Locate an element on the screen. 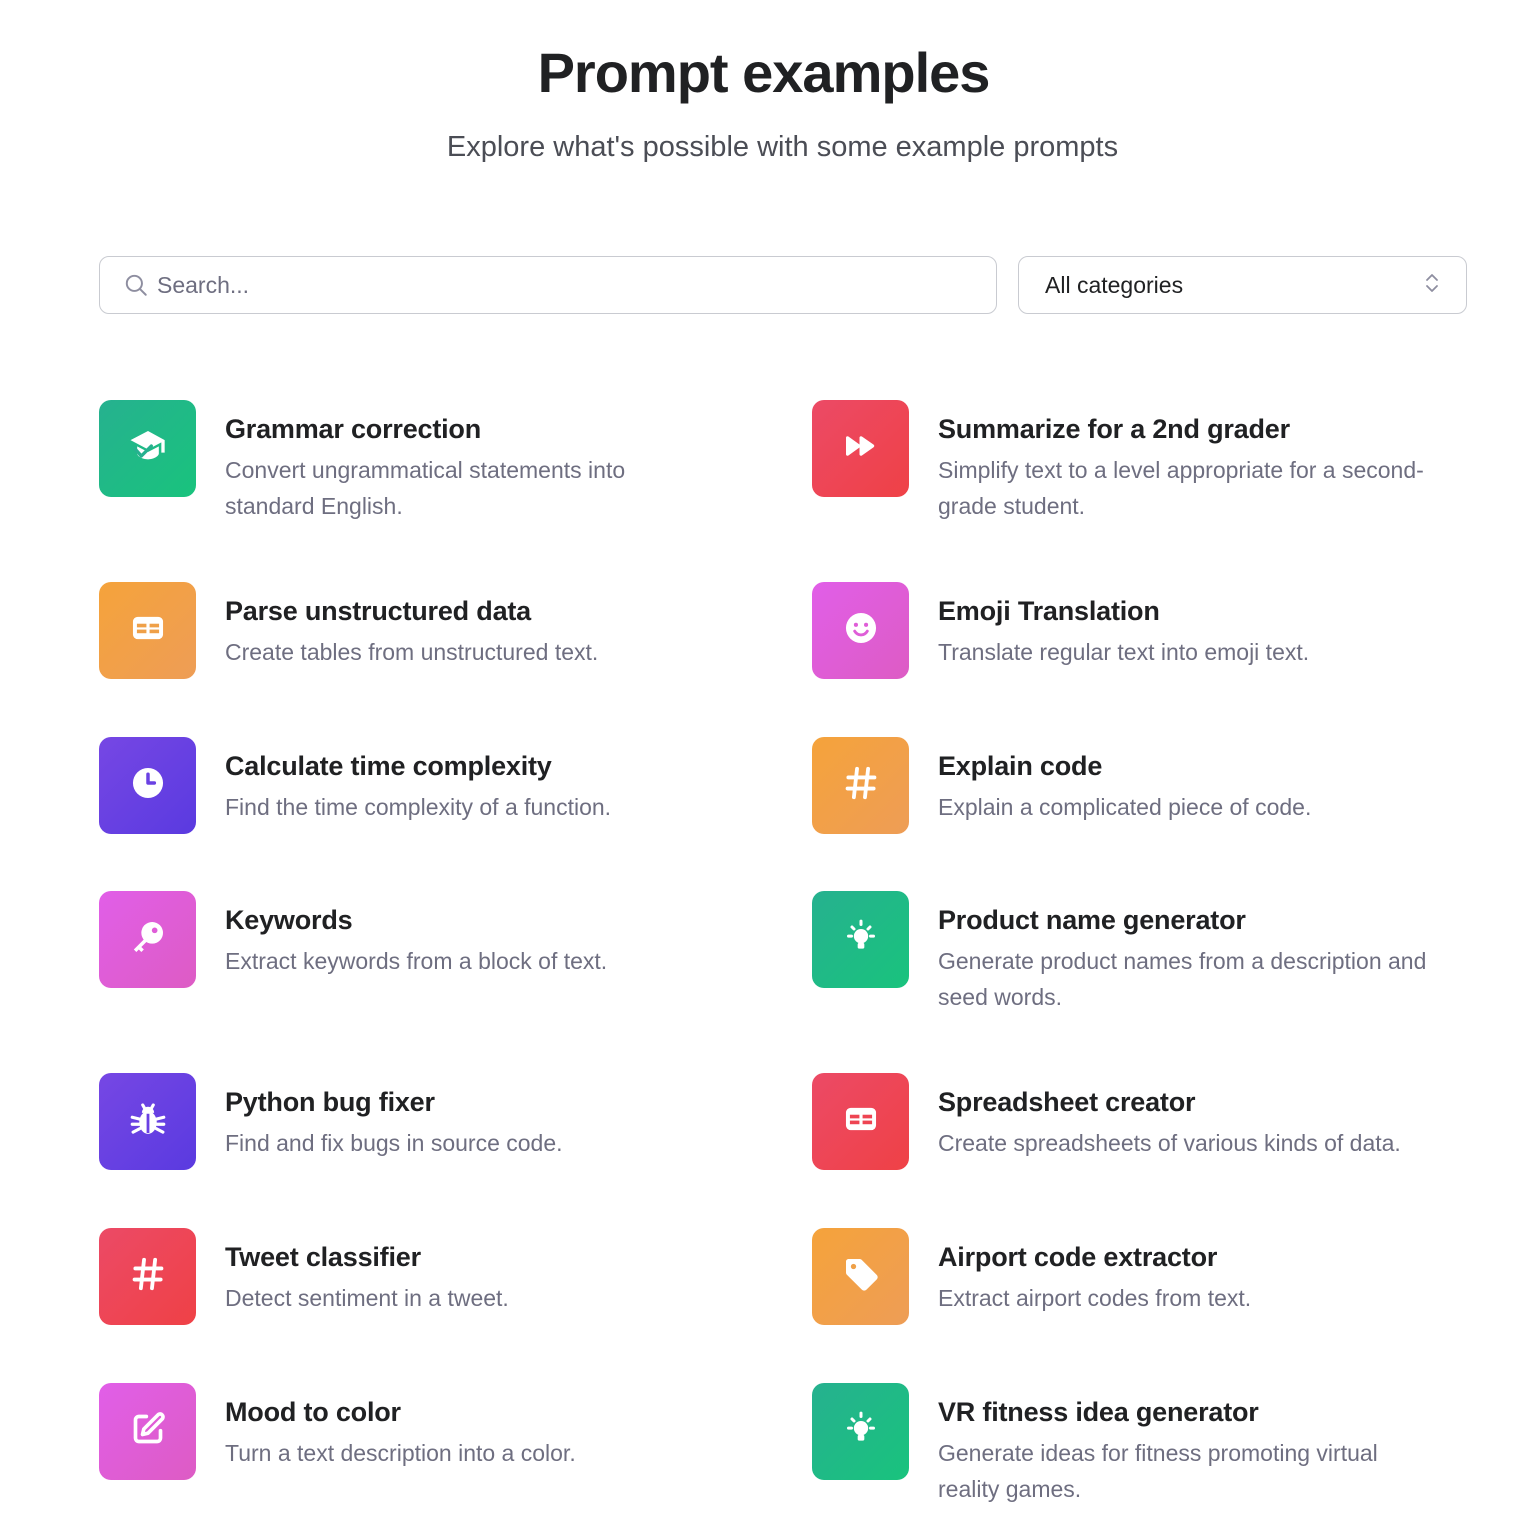 Image resolution: width=1527 pixels, height=1524 pixels. tag-icon is located at coordinates (861, 1276).